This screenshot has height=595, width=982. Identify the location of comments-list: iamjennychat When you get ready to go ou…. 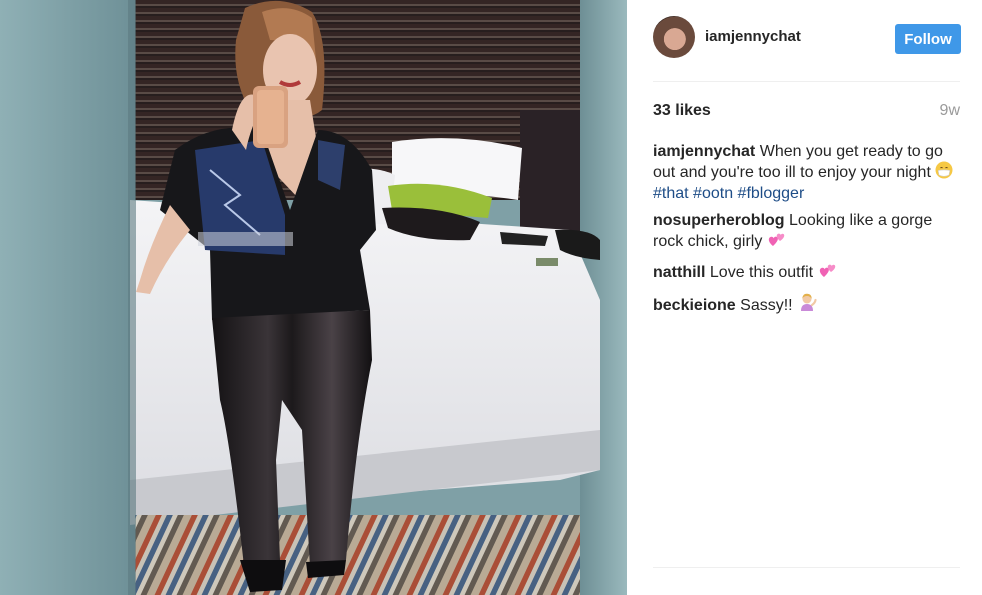
(805, 233).